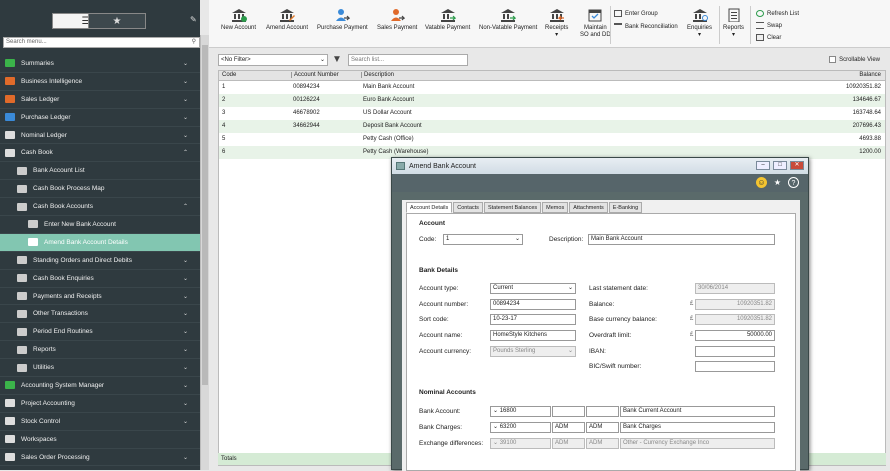 The width and height of the screenshot is (890, 471). I want to click on iban-field, so click(735, 351).